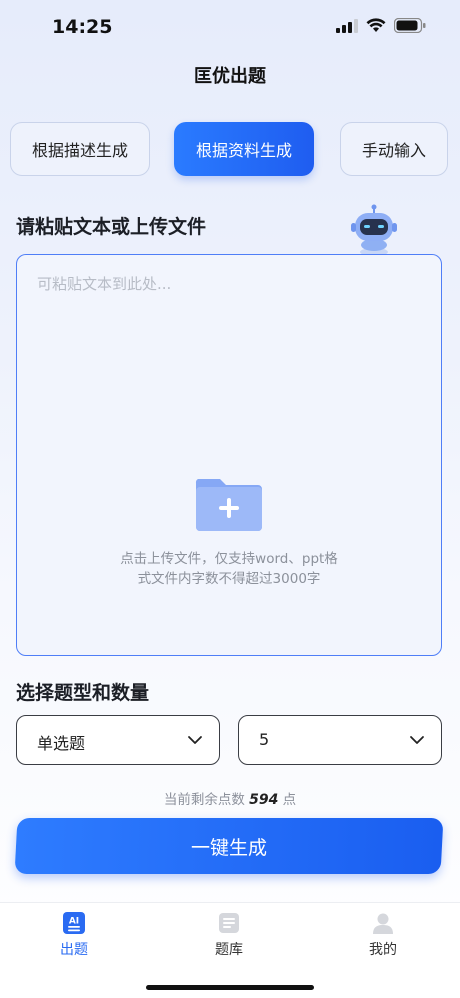  Describe the element at coordinates (118, 740) in the screenshot. I see `question-type-select: 单选题` at that location.